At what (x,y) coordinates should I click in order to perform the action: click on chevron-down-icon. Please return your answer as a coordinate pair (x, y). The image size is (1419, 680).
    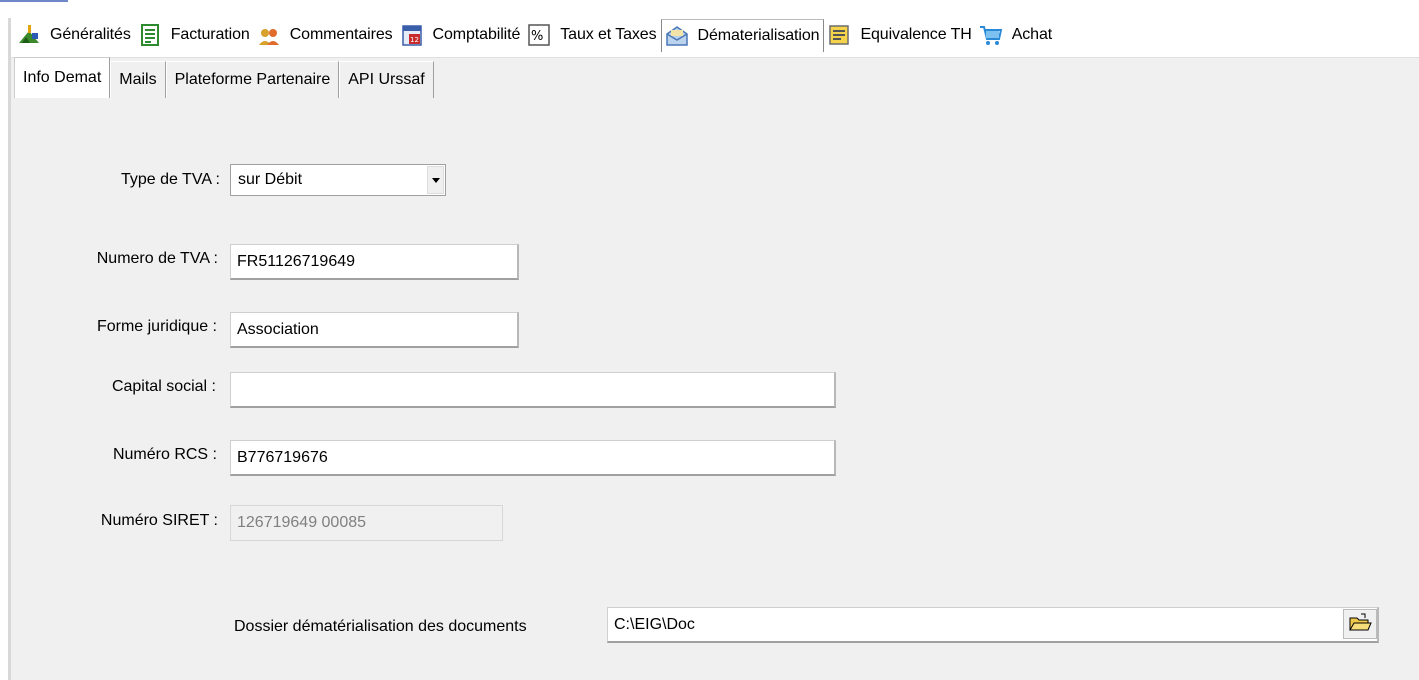
    Looking at the image, I should click on (435, 180).